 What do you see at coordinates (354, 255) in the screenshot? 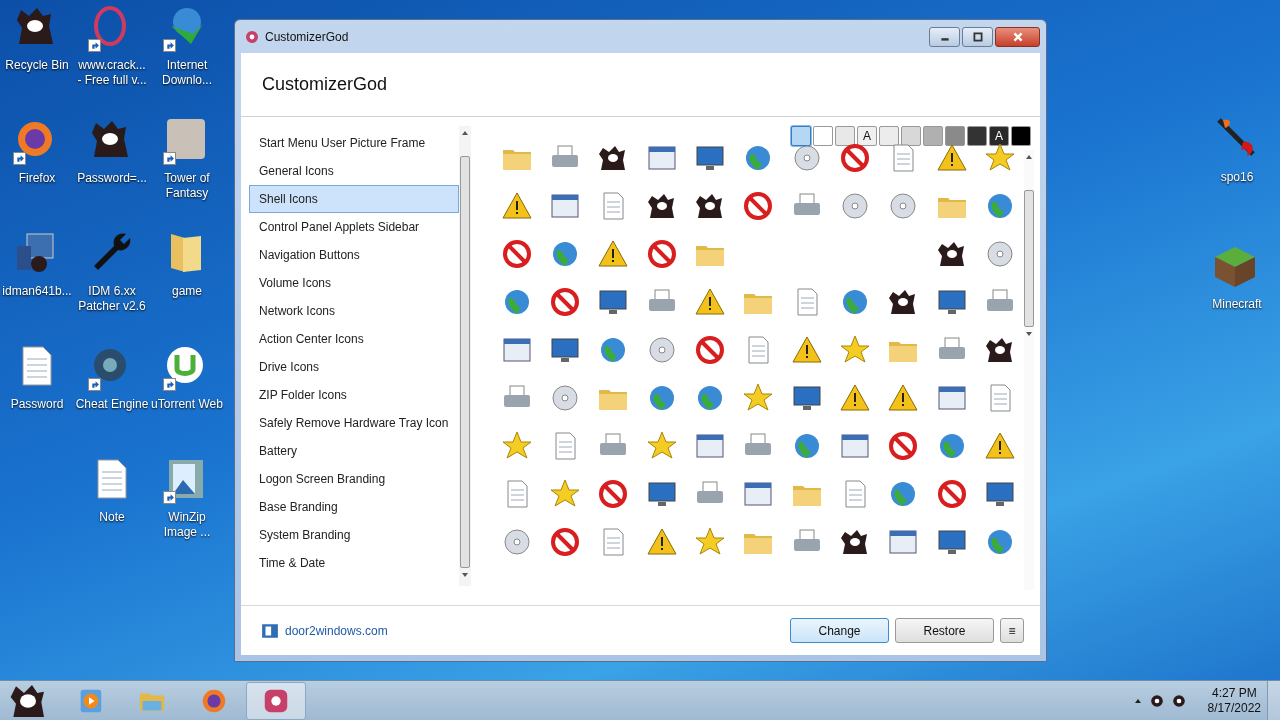
I see `sidebar-item: Navigation Buttons` at bounding box center [354, 255].